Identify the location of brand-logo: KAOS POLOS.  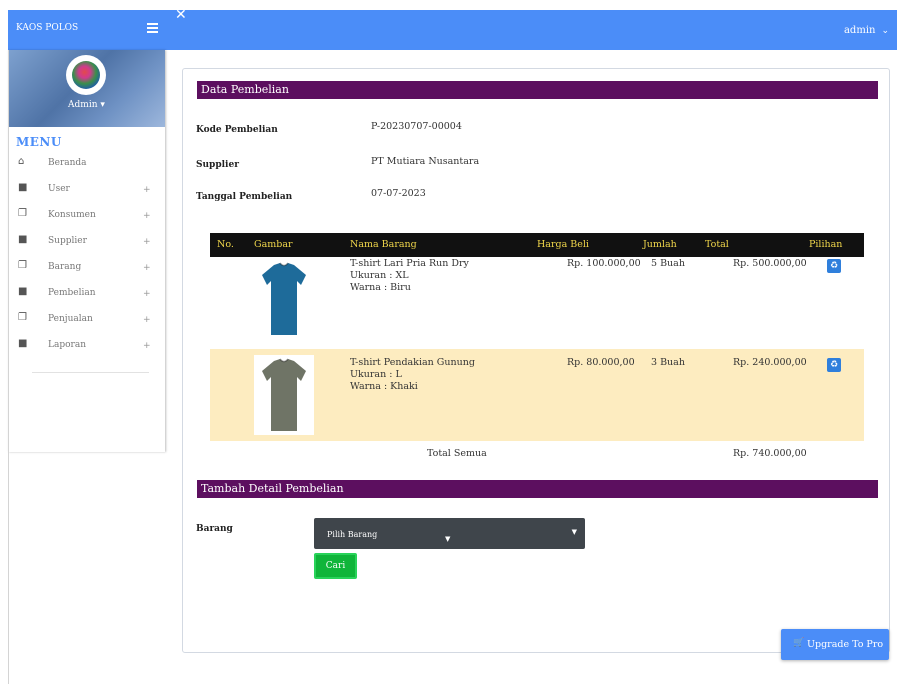
(86, 30).